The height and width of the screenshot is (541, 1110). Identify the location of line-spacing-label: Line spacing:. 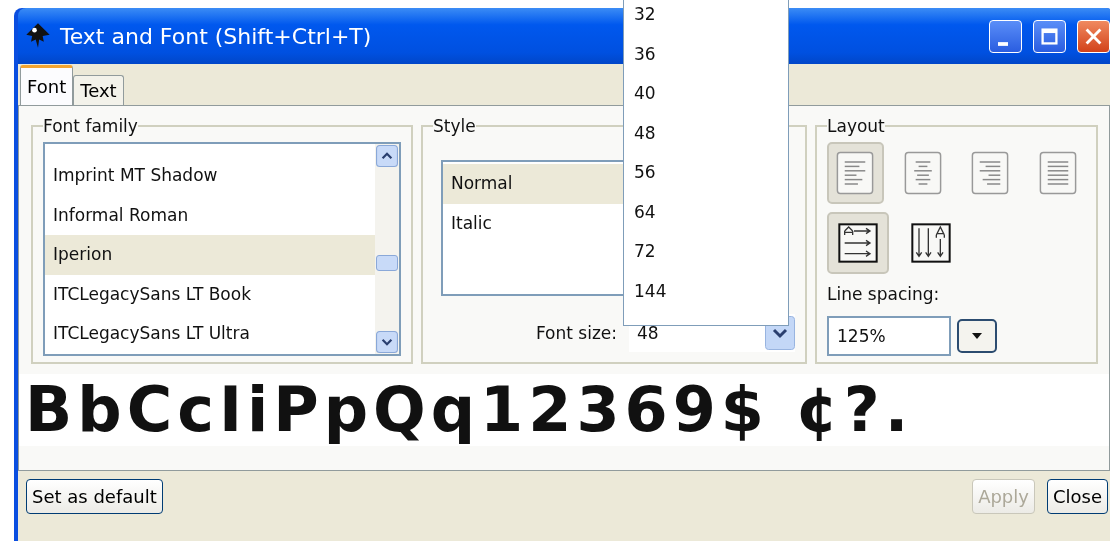
(884, 294).